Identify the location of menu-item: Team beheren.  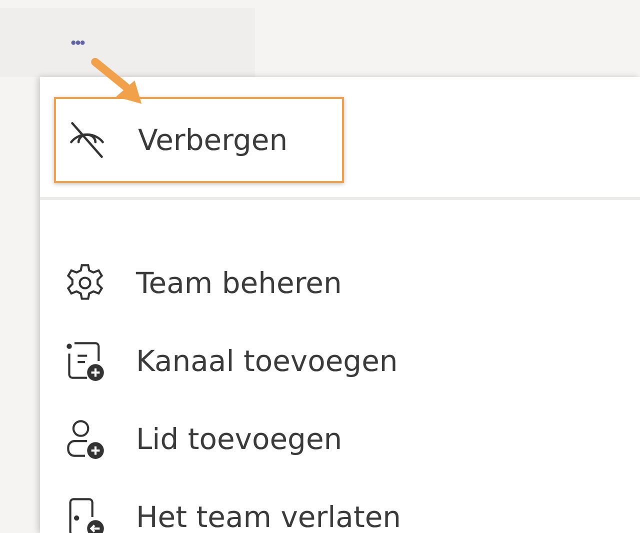
(340, 283).